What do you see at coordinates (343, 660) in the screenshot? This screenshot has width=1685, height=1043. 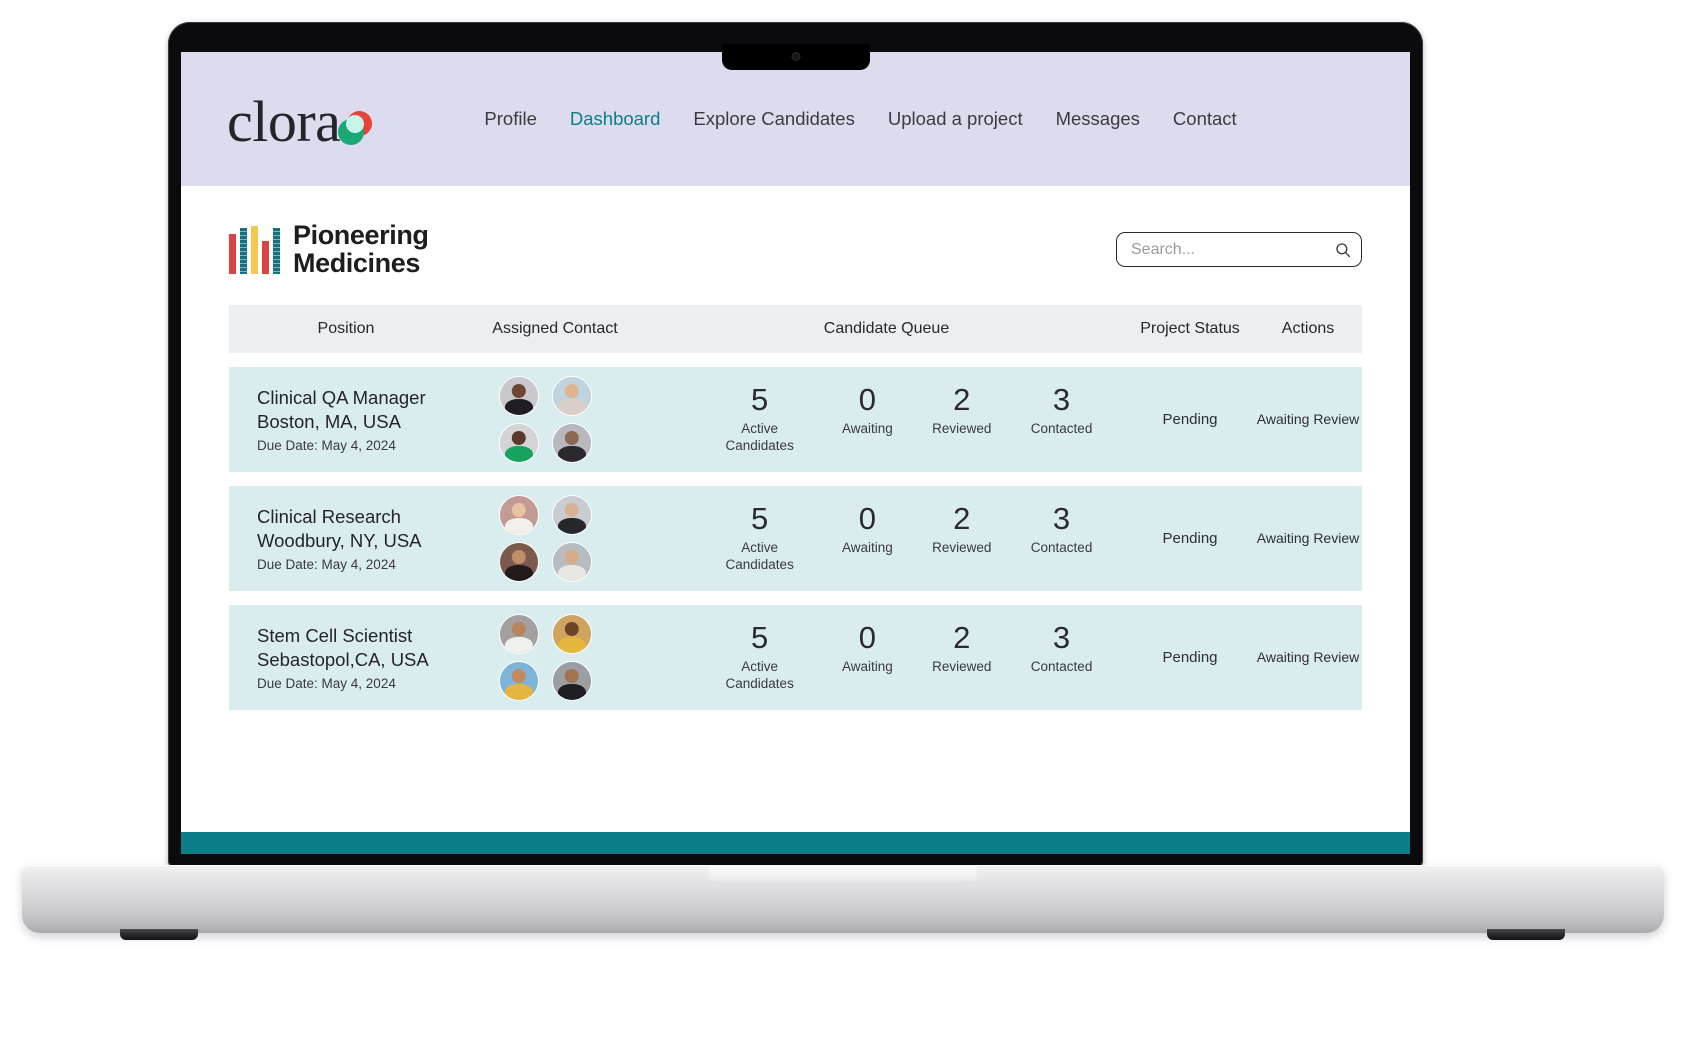 I see `position-location: Sebastopol,CA, USA` at bounding box center [343, 660].